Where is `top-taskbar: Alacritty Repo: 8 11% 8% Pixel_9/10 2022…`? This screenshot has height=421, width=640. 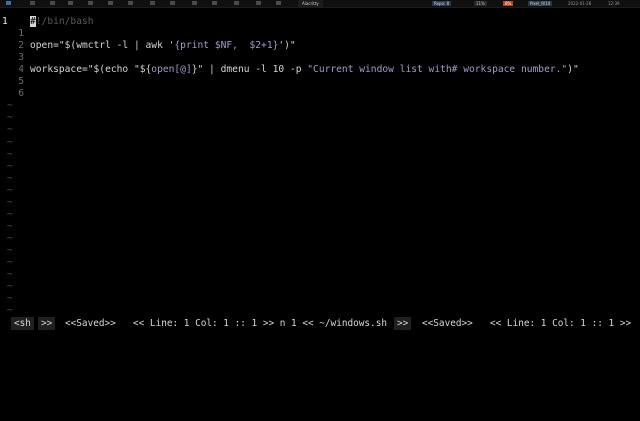
top-taskbar: Alacritty Repo: 8 11% 8% Pixel_9/10 2022… is located at coordinates (320, 4).